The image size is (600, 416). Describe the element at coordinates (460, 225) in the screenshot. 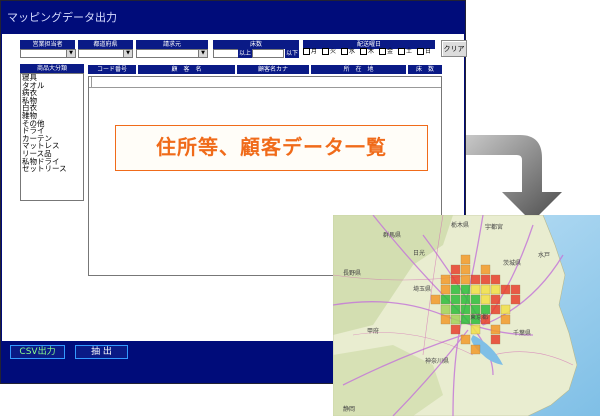

I see `map-label: 栃木県` at that location.